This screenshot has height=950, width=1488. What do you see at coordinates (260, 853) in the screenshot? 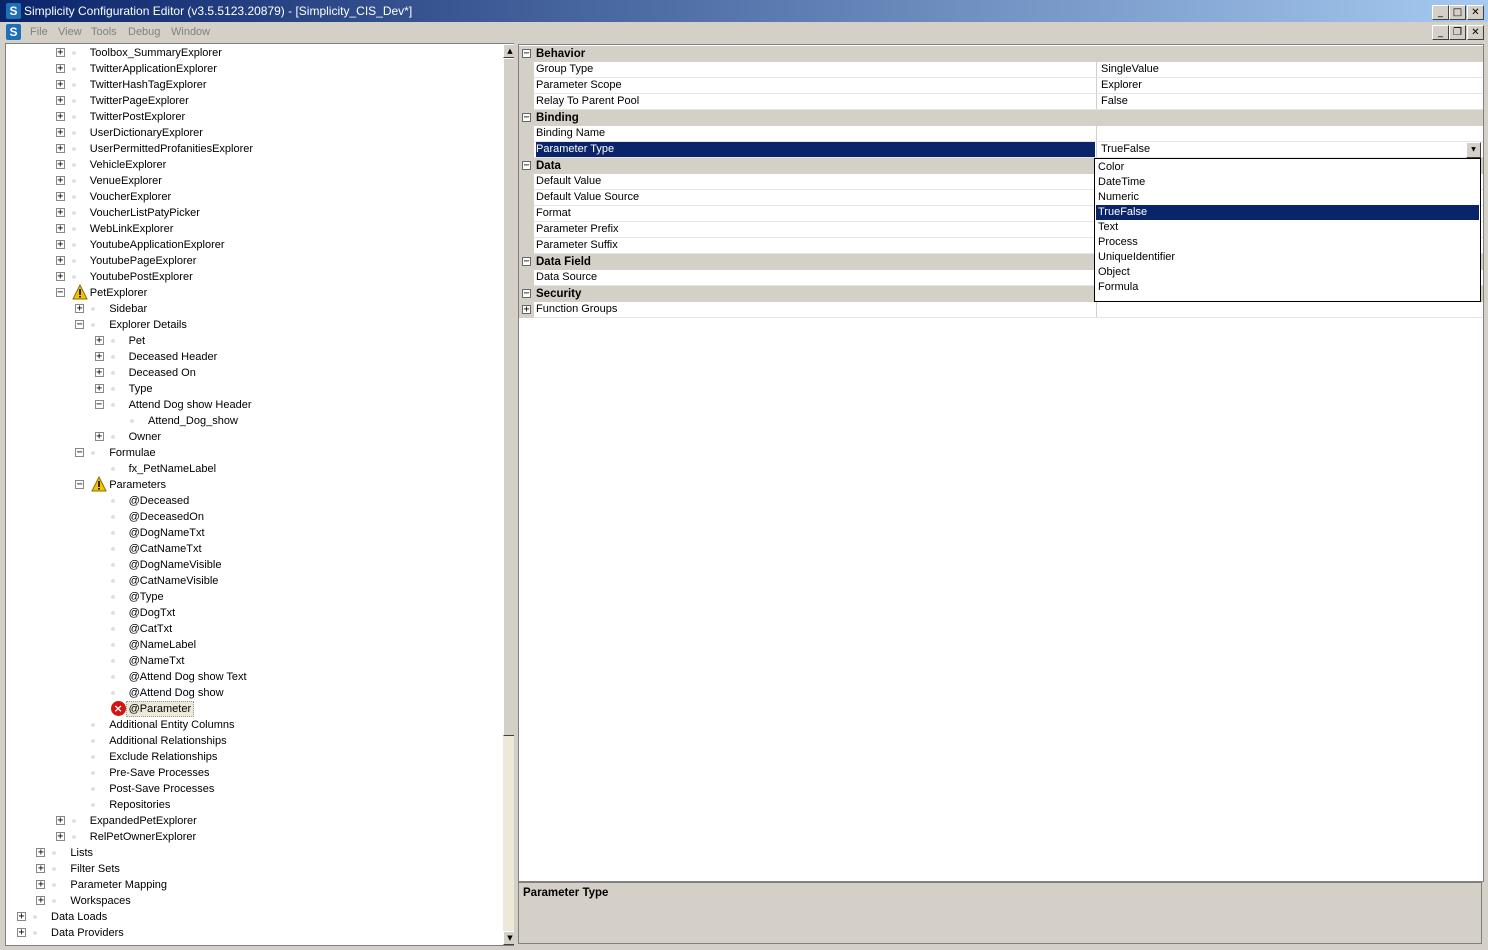
I see `tree-item-lists: + Lists` at bounding box center [260, 853].